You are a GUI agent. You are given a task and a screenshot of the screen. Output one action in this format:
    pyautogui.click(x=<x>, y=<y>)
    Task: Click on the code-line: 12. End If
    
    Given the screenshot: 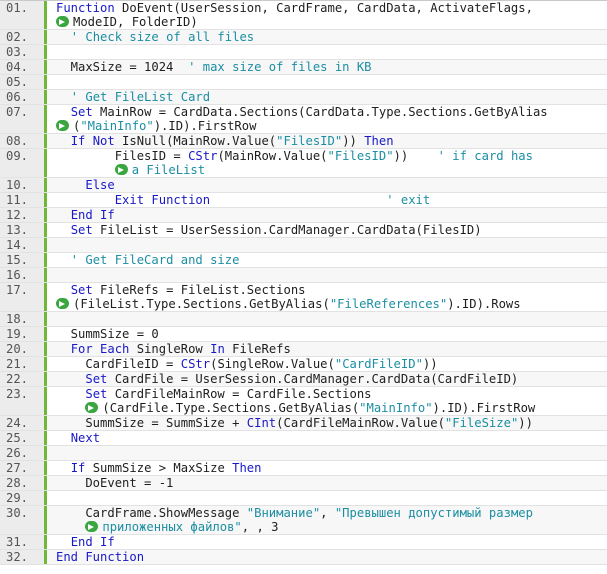 What is the action you would take?
    pyautogui.click(x=303, y=215)
    